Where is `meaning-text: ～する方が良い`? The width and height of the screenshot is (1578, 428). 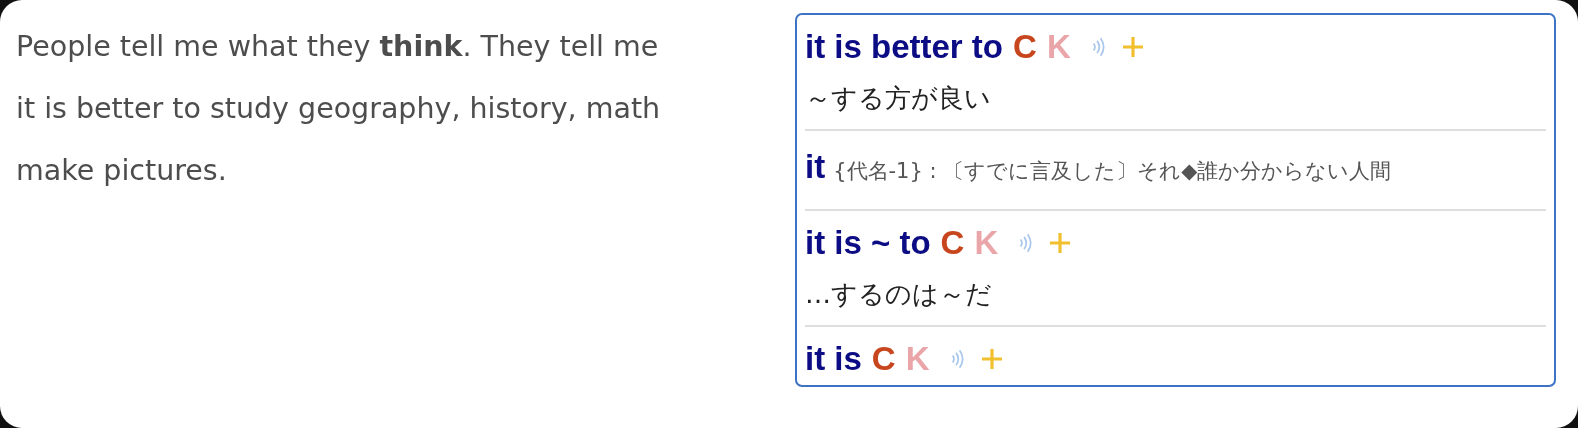 meaning-text: ～する方が良い is located at coordinates (898, 98).